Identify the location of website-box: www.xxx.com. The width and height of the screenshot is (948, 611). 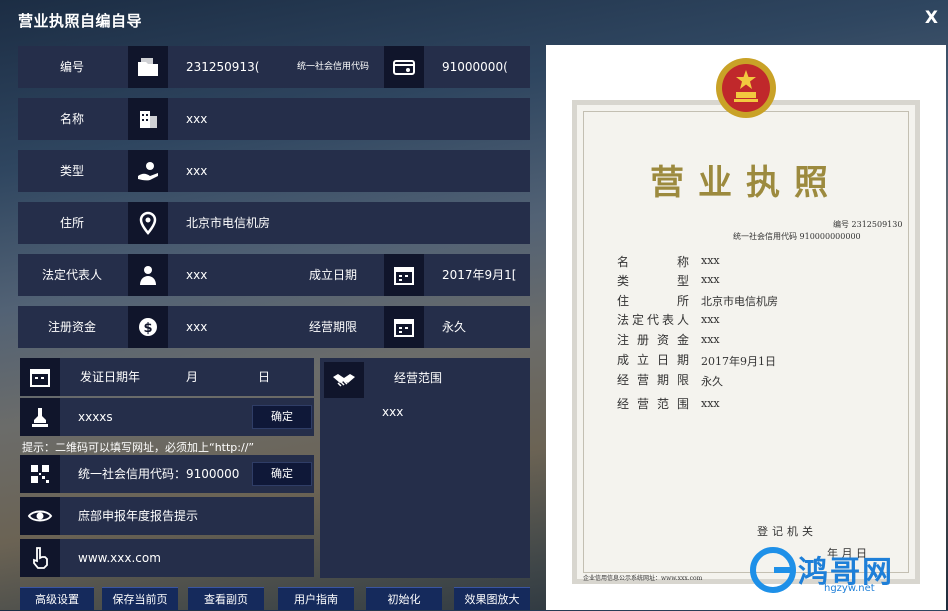
(167, 558).